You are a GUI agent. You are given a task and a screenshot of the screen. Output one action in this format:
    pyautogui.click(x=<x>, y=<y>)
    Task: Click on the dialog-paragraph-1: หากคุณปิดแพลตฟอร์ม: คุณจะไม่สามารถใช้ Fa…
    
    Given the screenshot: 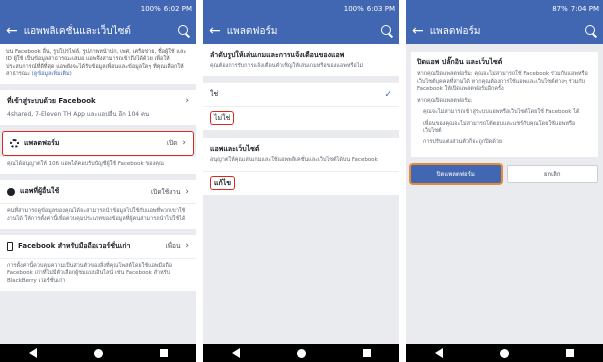 What is the action you would take?
    pyautogui.click(x=502, y=82)
    